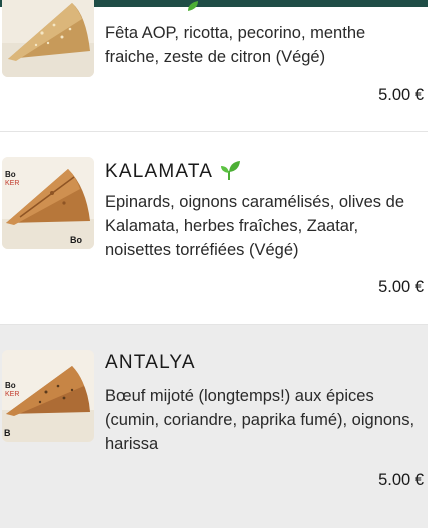 This screenshot has width=428, height=528. I want to click on item-photo, so click(48, 38).